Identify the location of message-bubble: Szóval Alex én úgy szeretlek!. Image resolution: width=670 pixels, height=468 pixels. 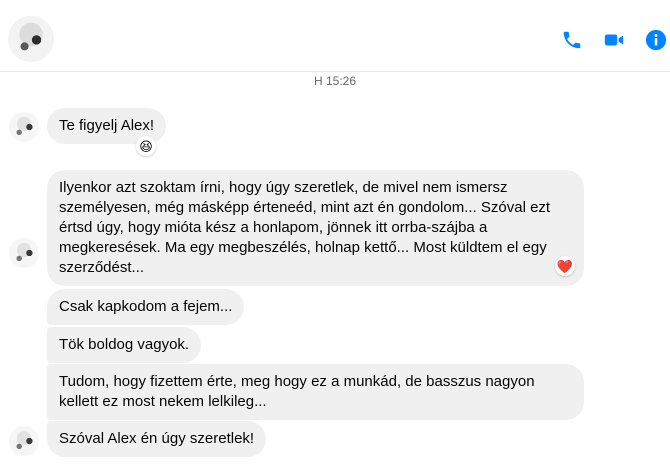
(157, 439).